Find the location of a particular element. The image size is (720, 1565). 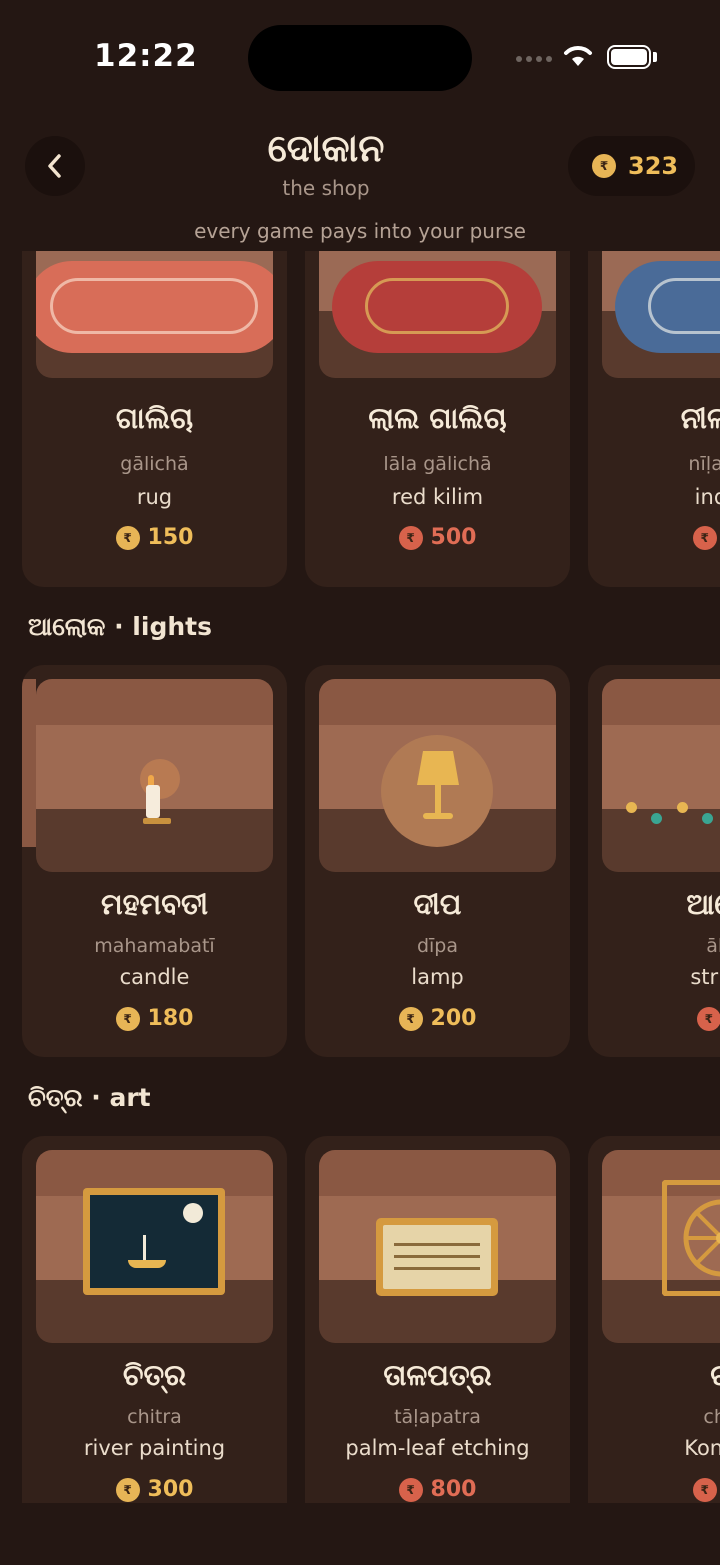

item-price: ₹ 180 is located at coordinates (154, 1018).